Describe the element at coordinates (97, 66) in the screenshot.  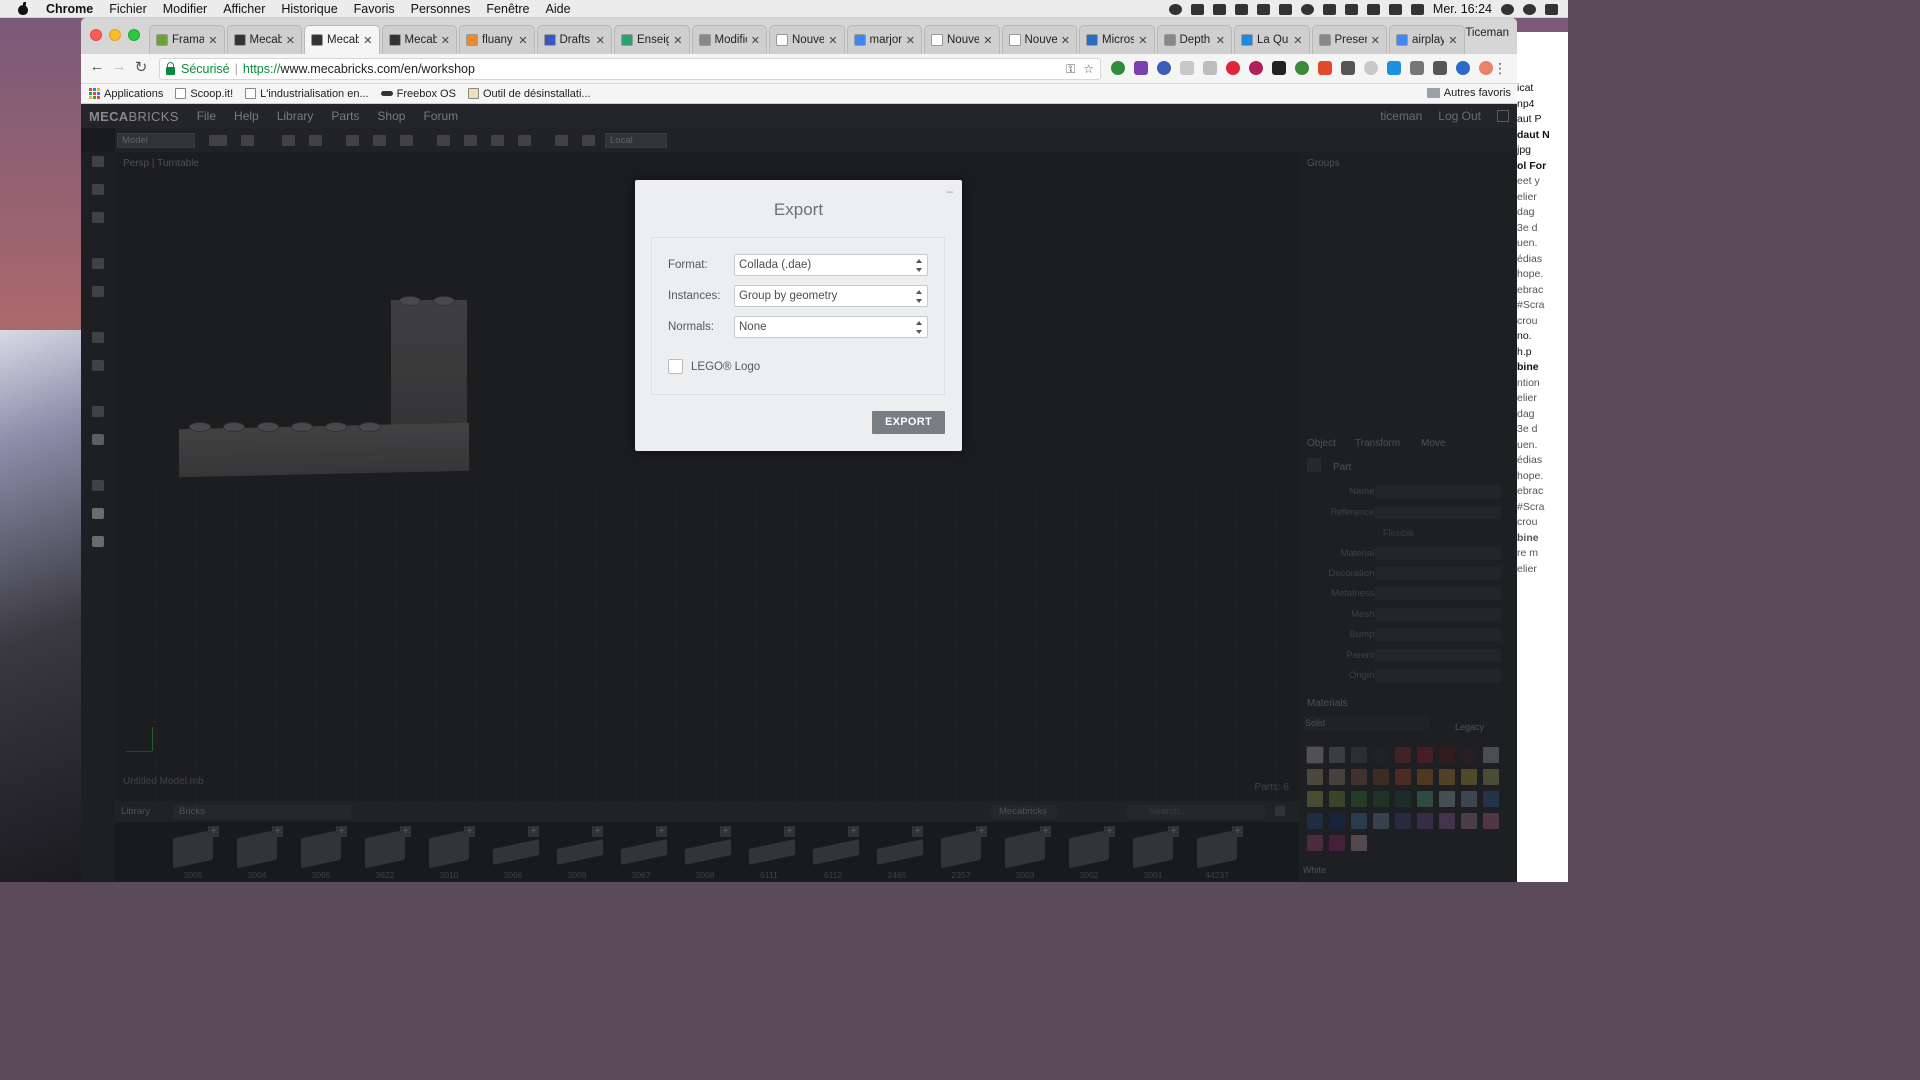
I see `back-button: ←` at that location.